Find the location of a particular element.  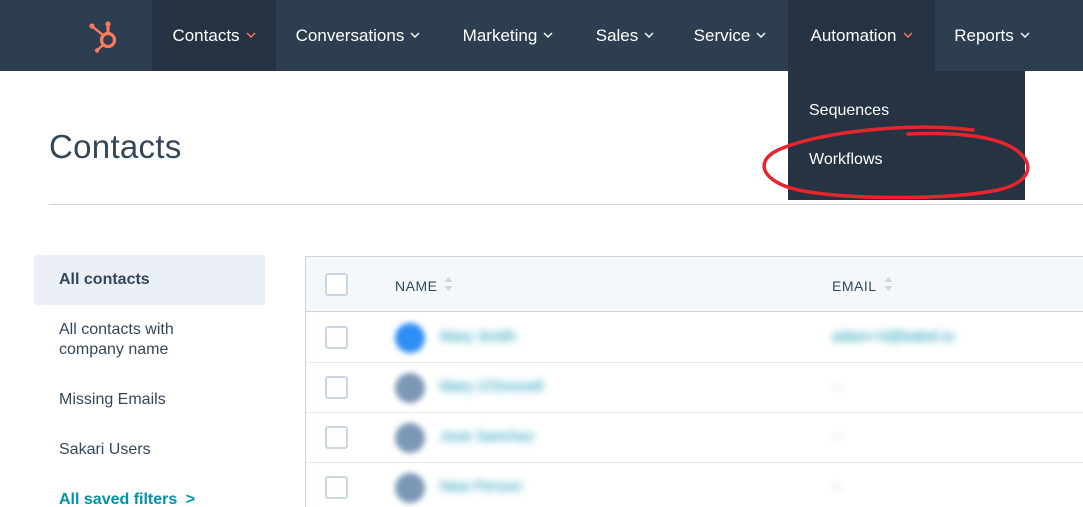

nav-automation: Automation is located at coordinates (861, 35).